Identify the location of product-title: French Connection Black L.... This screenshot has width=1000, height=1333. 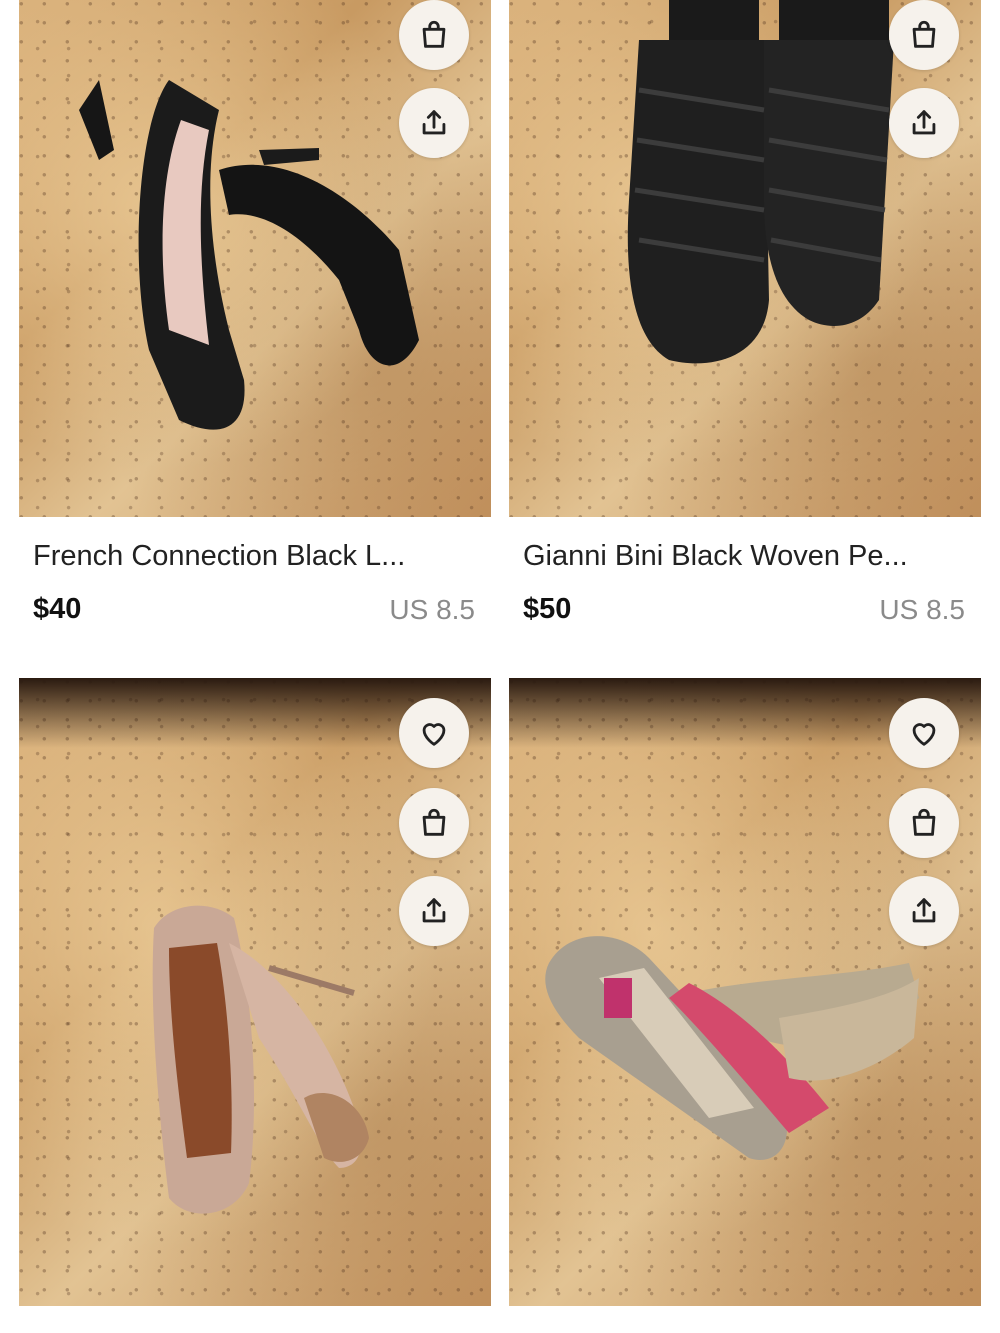
(219, 556).